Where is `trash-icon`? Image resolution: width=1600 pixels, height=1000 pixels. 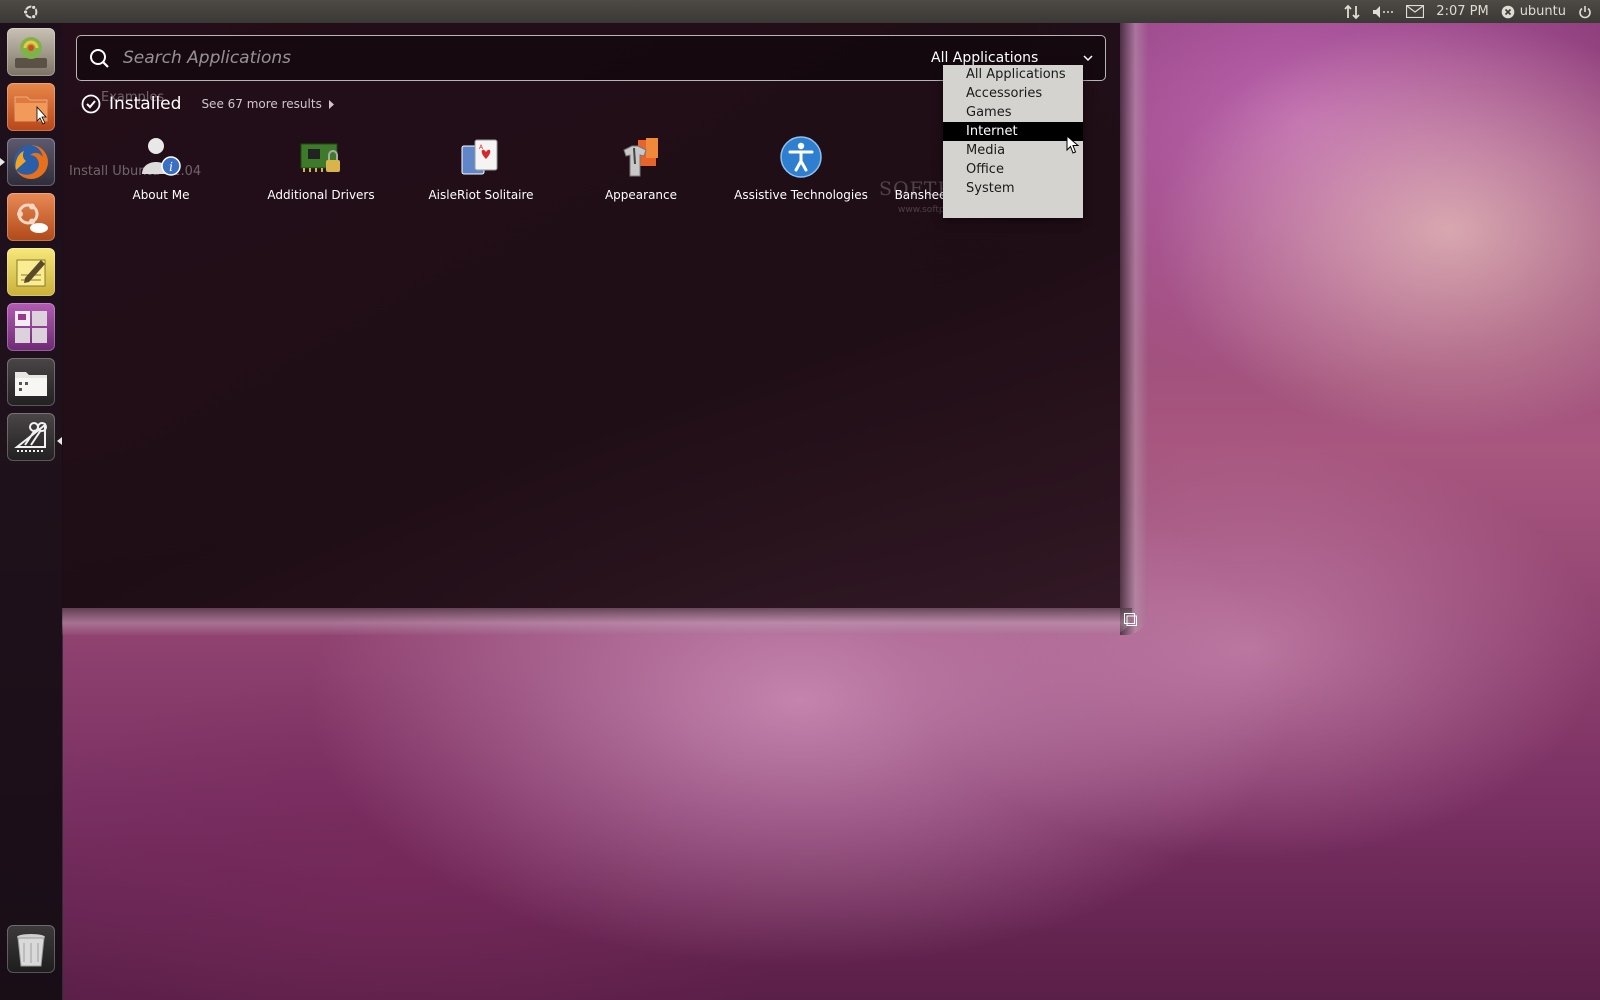
trash-icon is located at coordinates (31, 950).